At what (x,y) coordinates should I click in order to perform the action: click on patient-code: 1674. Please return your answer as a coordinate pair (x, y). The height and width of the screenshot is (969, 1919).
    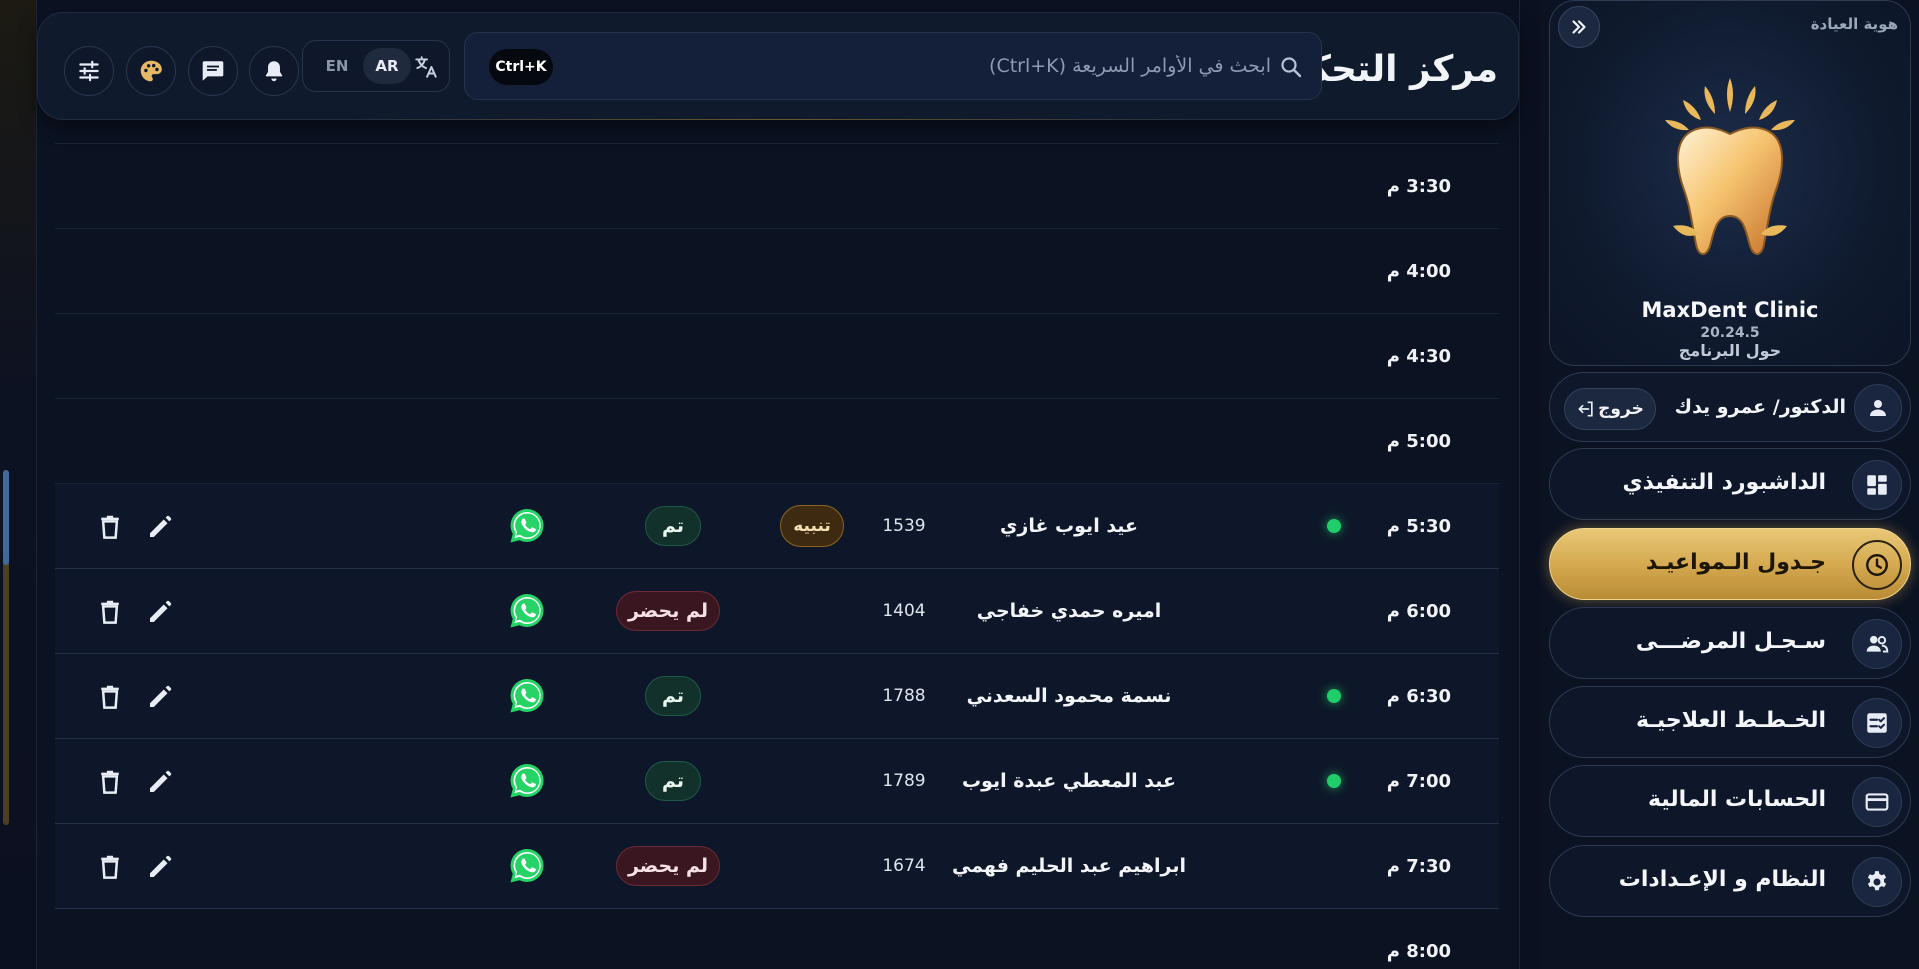
    Looking at the image, I should click on (904, 866).